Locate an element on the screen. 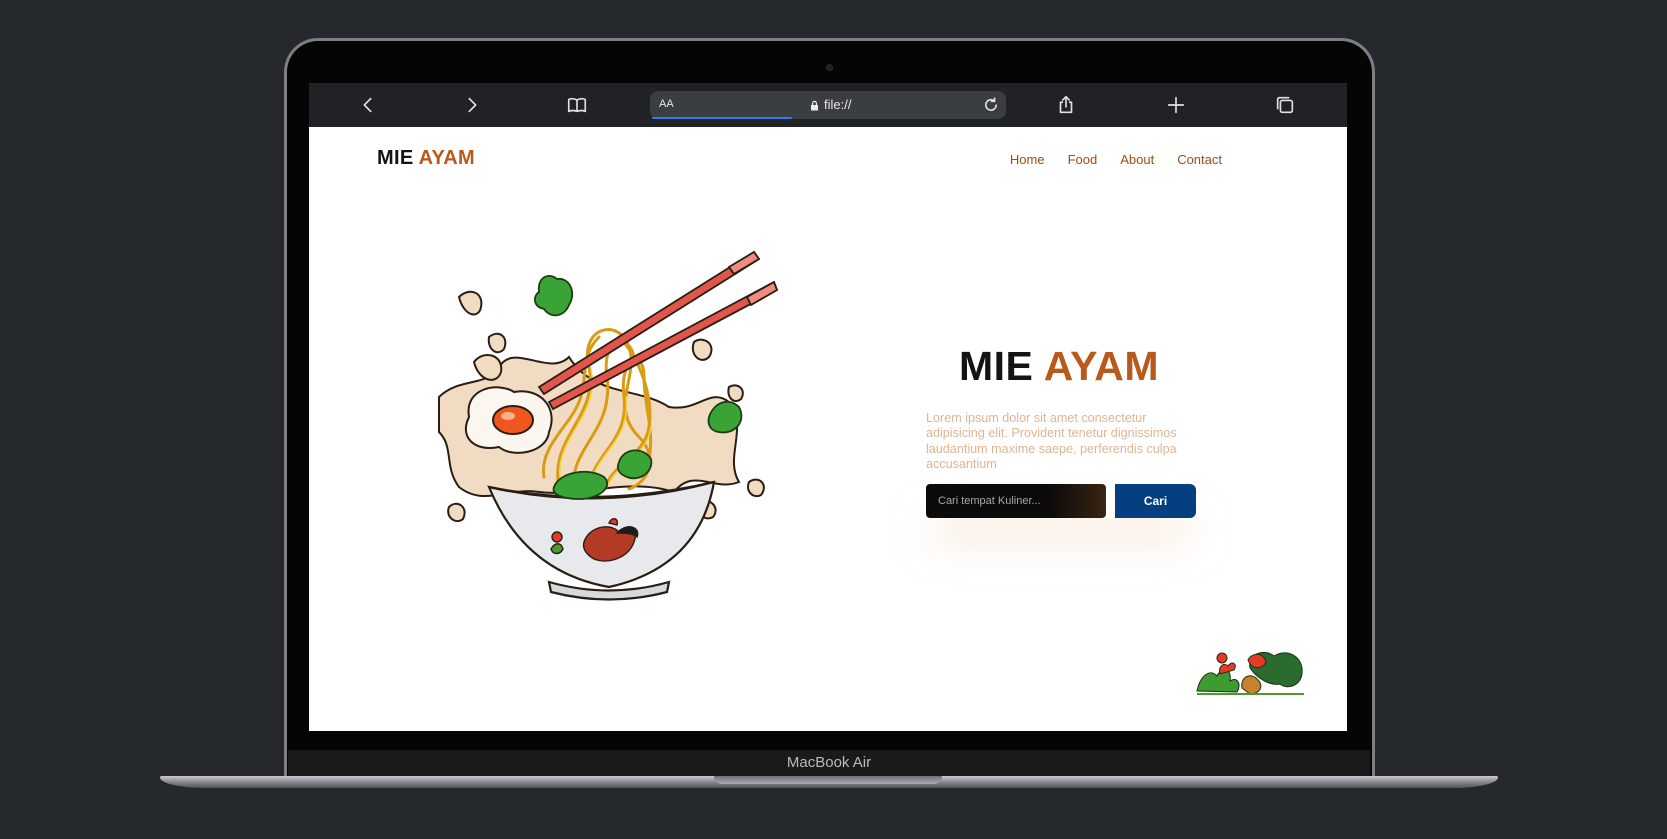 This screenshot has width=1667, height=839. lock-icon is located at coordinates (814, 105).